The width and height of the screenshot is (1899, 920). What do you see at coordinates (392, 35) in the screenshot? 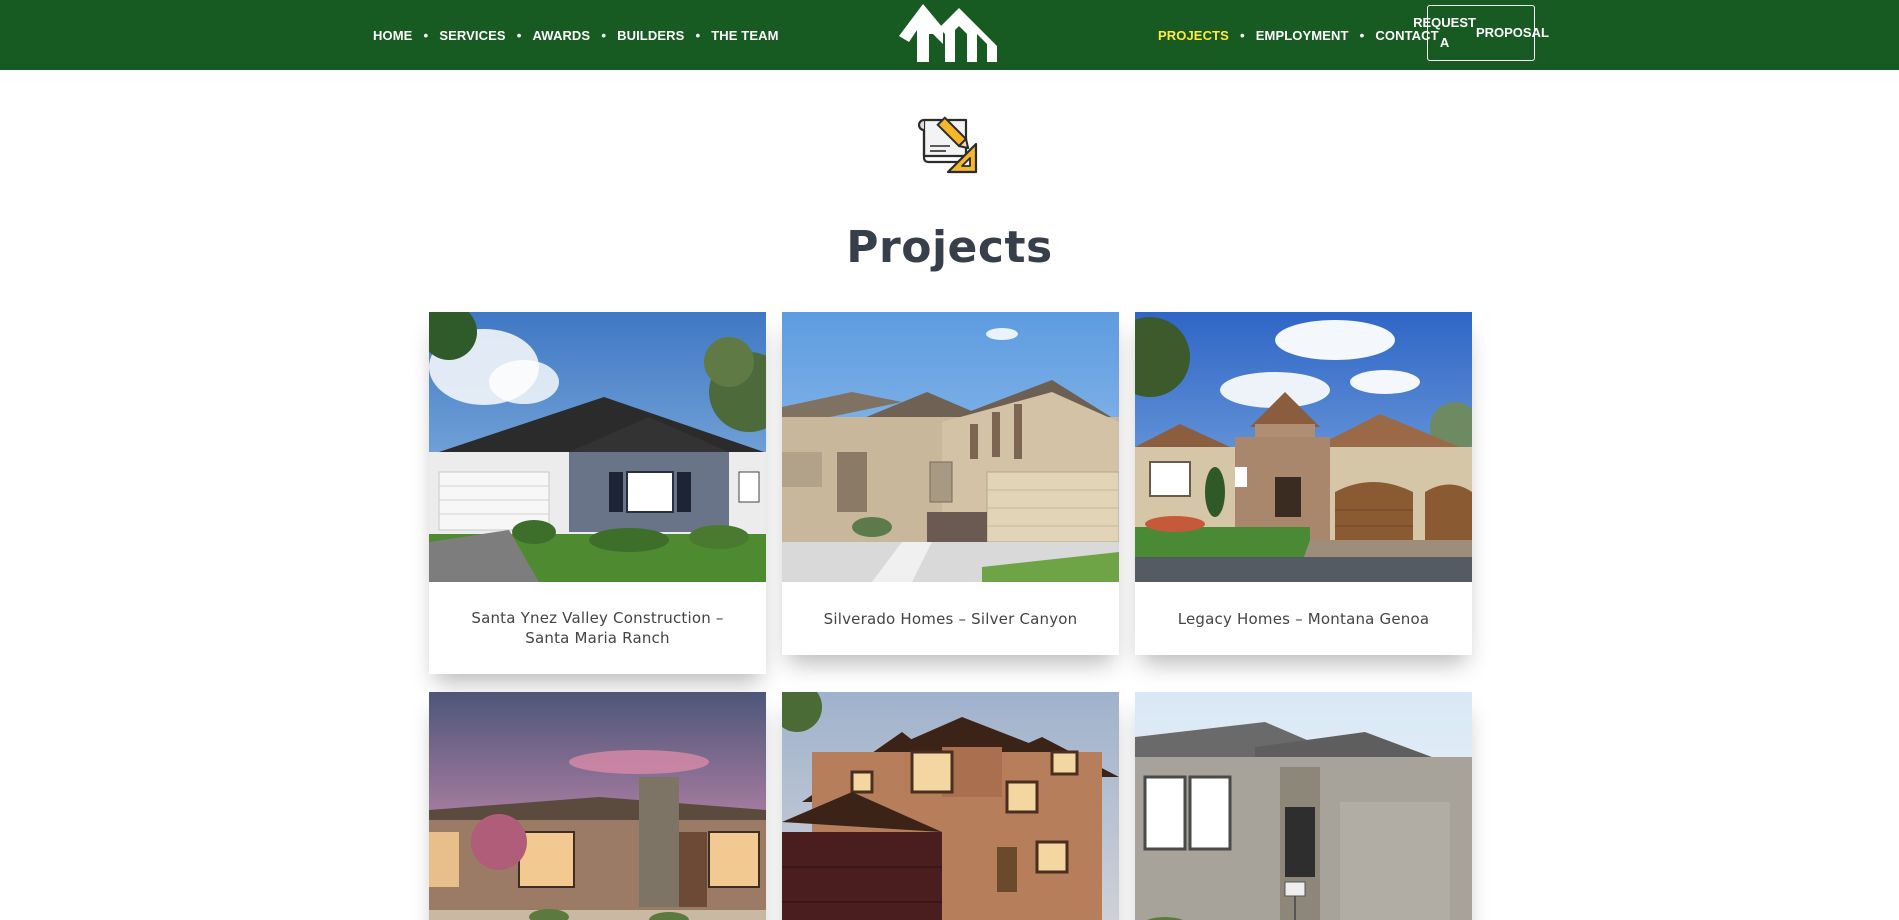
I see `nav-item-home: HOME` at bounding box center [392, 35].